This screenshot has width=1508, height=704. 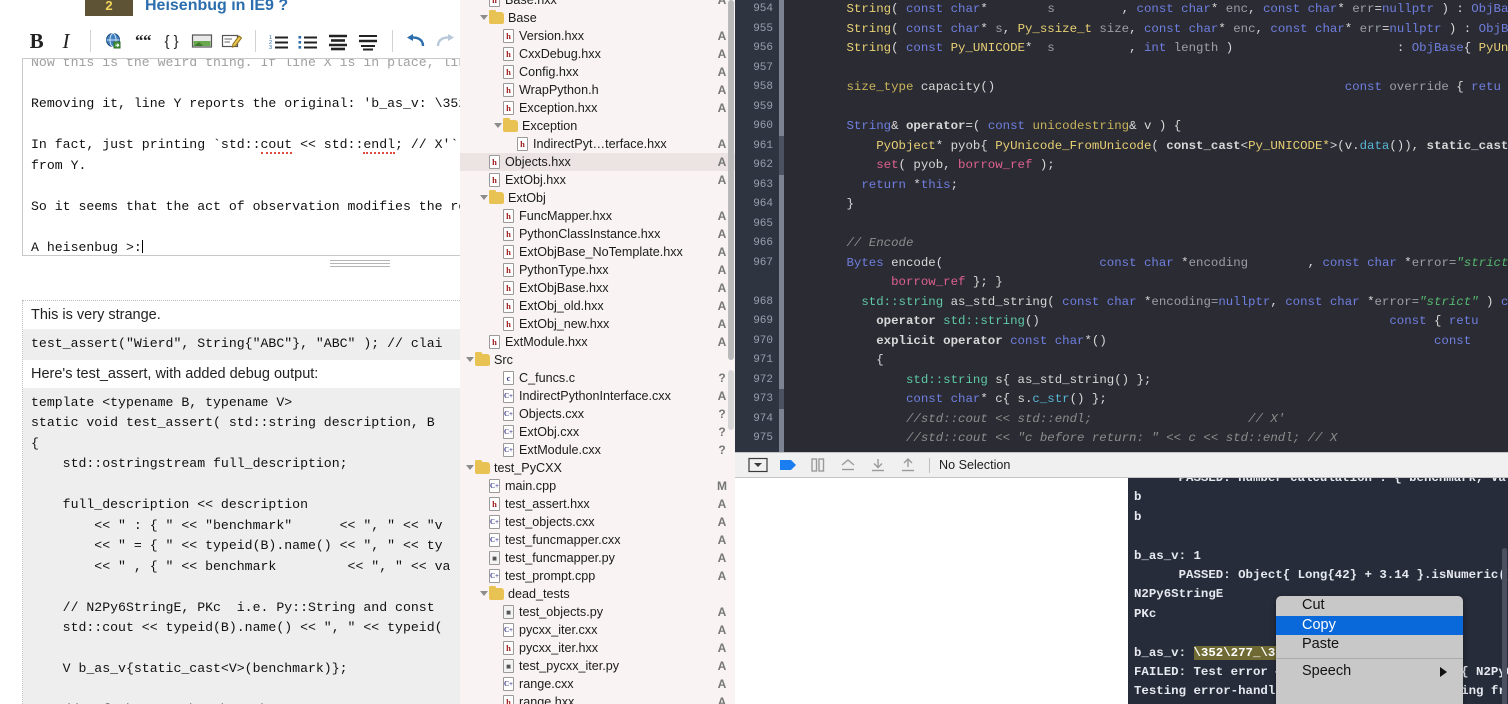 What do you see at coordinates (597, 288) in the screenshot?
I see `navigator-file-extobjbase-hxx: h ExtObjBase.hxx A` at bounding box center [597, 288].